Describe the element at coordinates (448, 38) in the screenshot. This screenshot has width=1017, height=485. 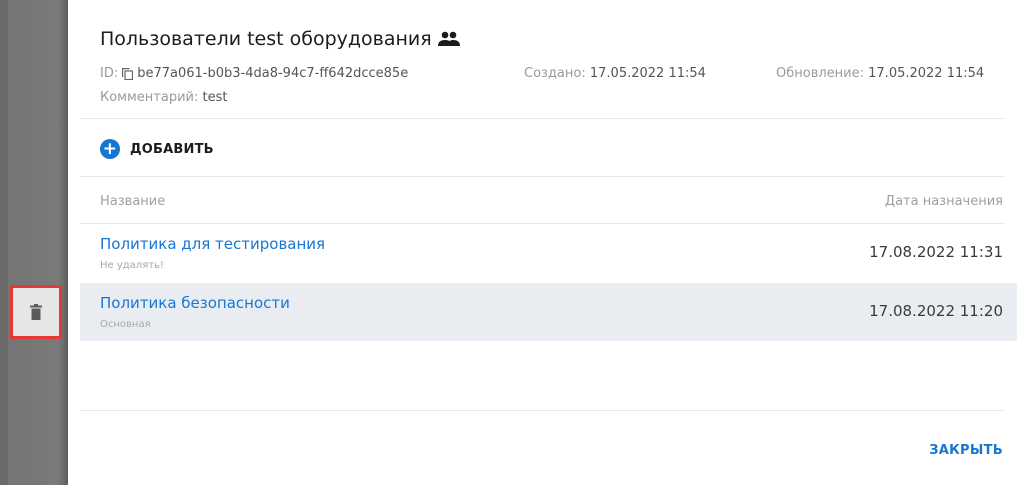
I see `group-icon` at that location.